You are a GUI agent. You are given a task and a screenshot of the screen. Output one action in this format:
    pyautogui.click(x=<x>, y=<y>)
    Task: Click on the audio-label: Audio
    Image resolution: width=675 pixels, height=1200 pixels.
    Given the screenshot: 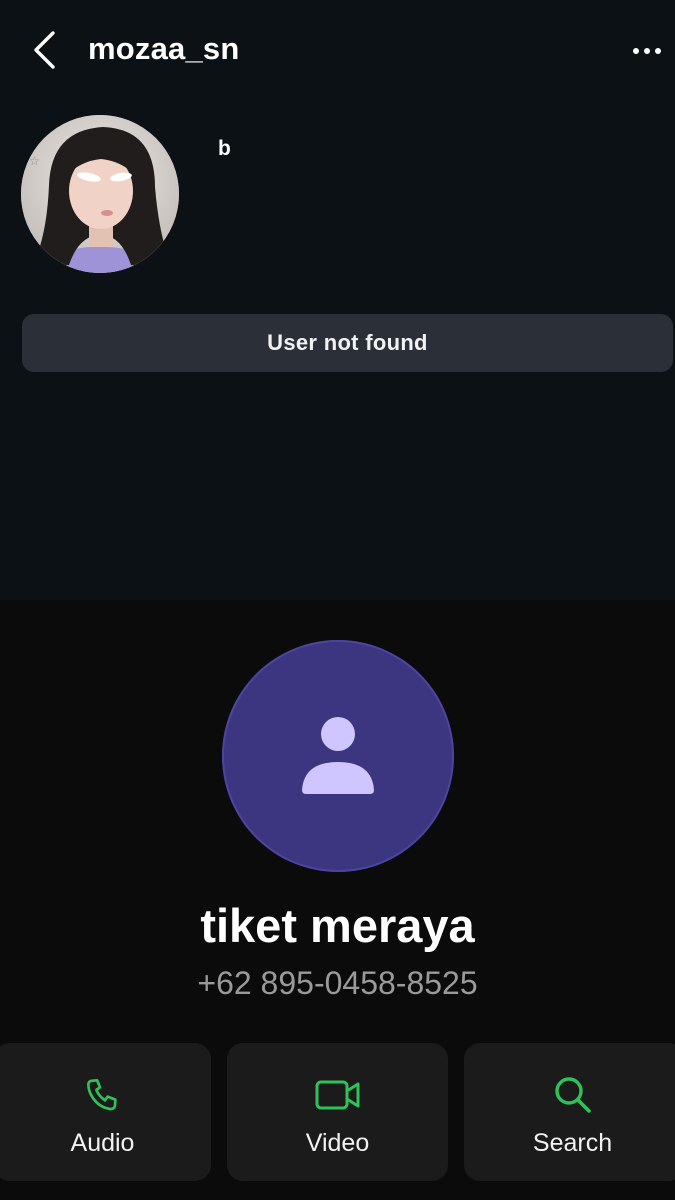 What is the action you would take?
    pyautogui.click(x=102, y=1143)
    